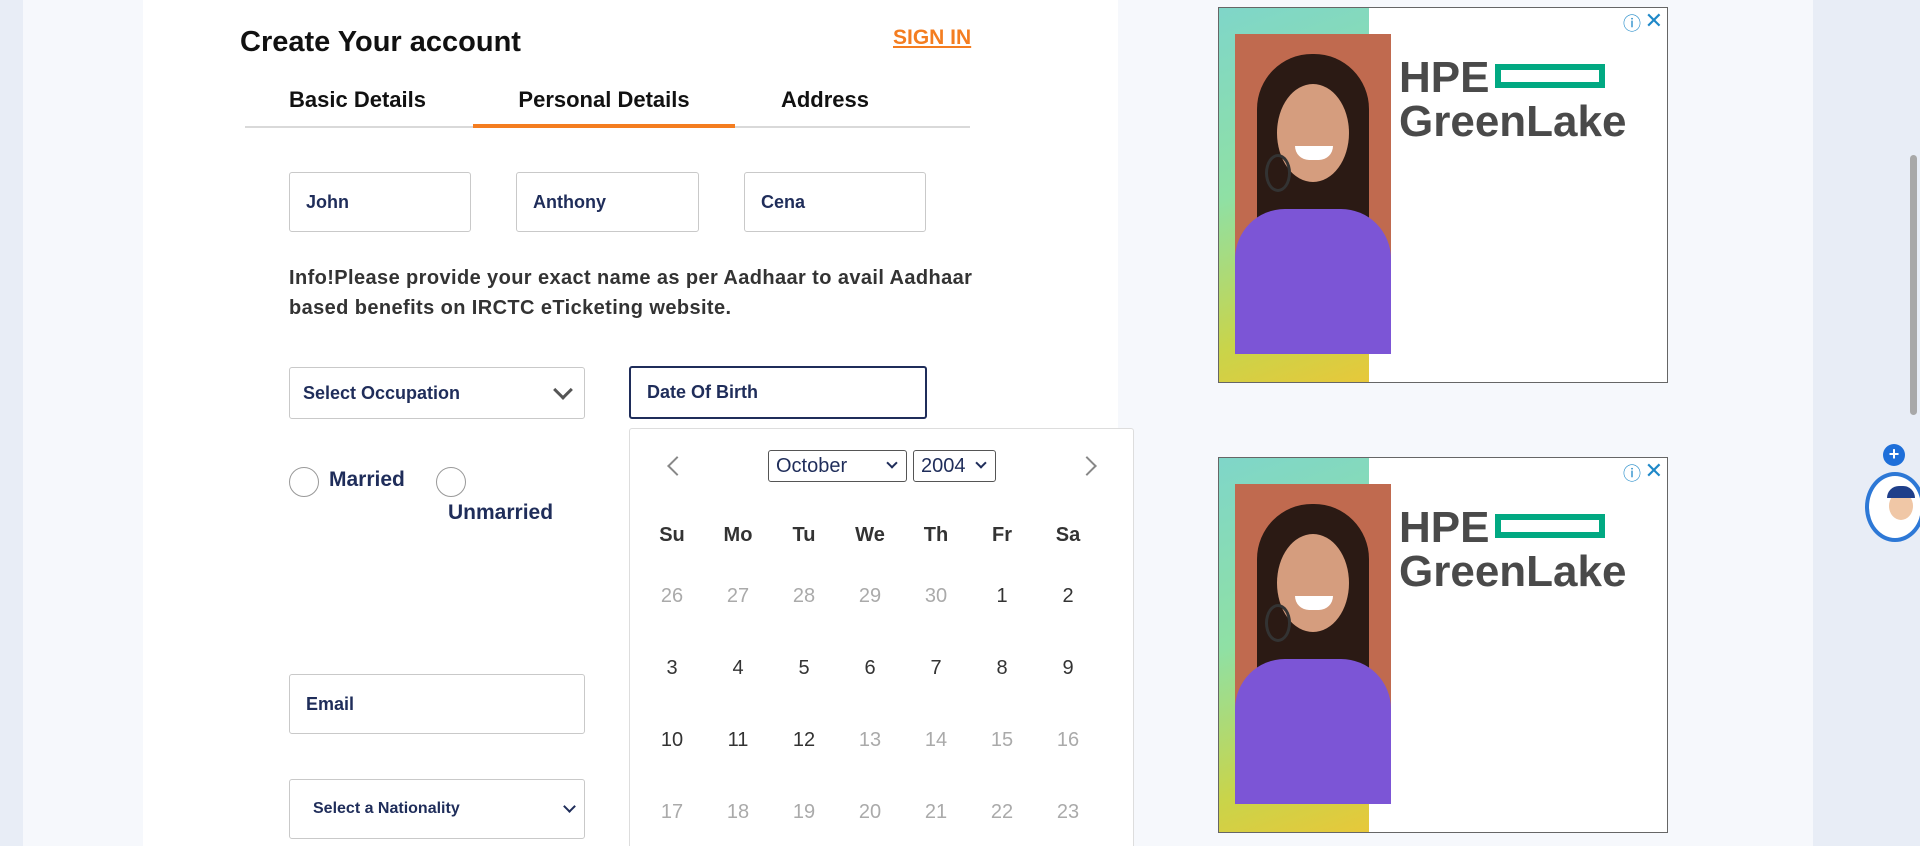 The image size is (1920, 846). Describe the element at coordinates (738, 740) in the screenshot. I see `calendar-day: 11` at that location.